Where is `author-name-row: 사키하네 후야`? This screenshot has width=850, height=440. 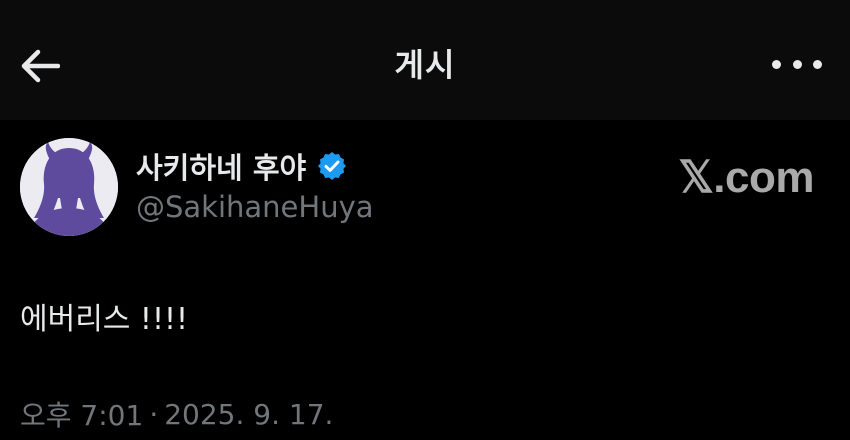
author-name-row: 사키하네 후야 is located at coordinates (242, 166).